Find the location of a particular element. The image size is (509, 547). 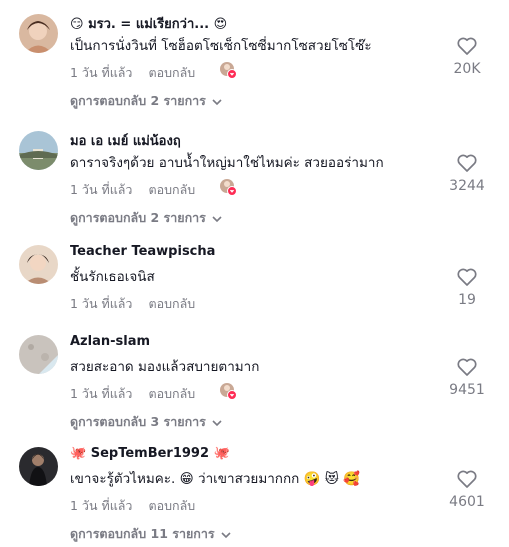

like-button: 3244 is located at coordinates (467, 174).